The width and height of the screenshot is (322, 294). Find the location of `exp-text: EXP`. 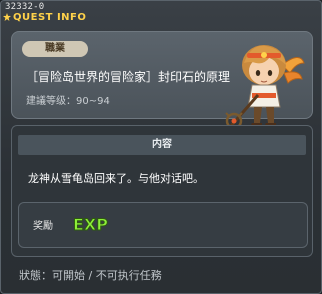

exp-text: EXP is located at coordinates (90, 224).